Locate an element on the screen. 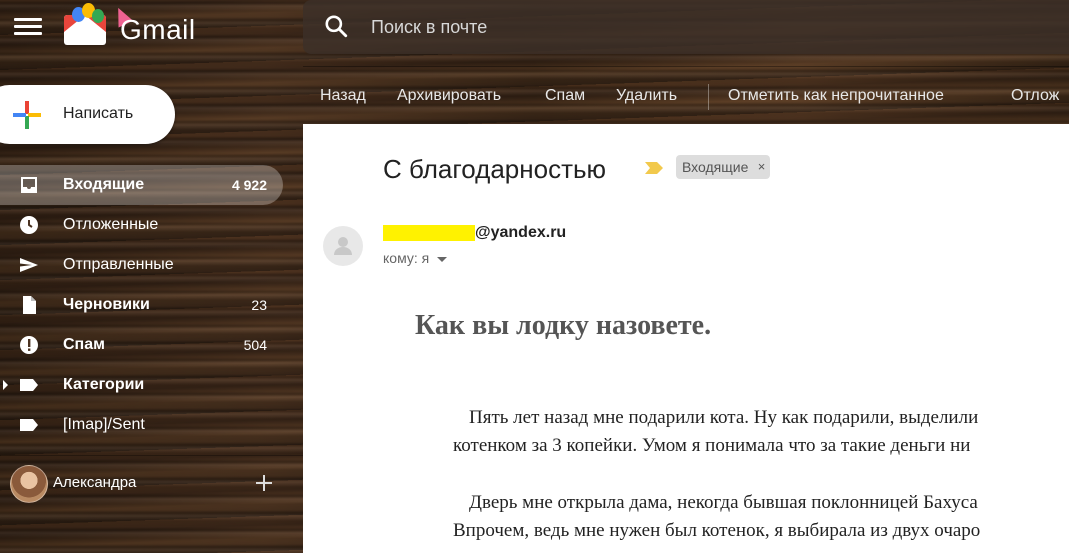  toolbar-divider is located at coordinates (708, 97).